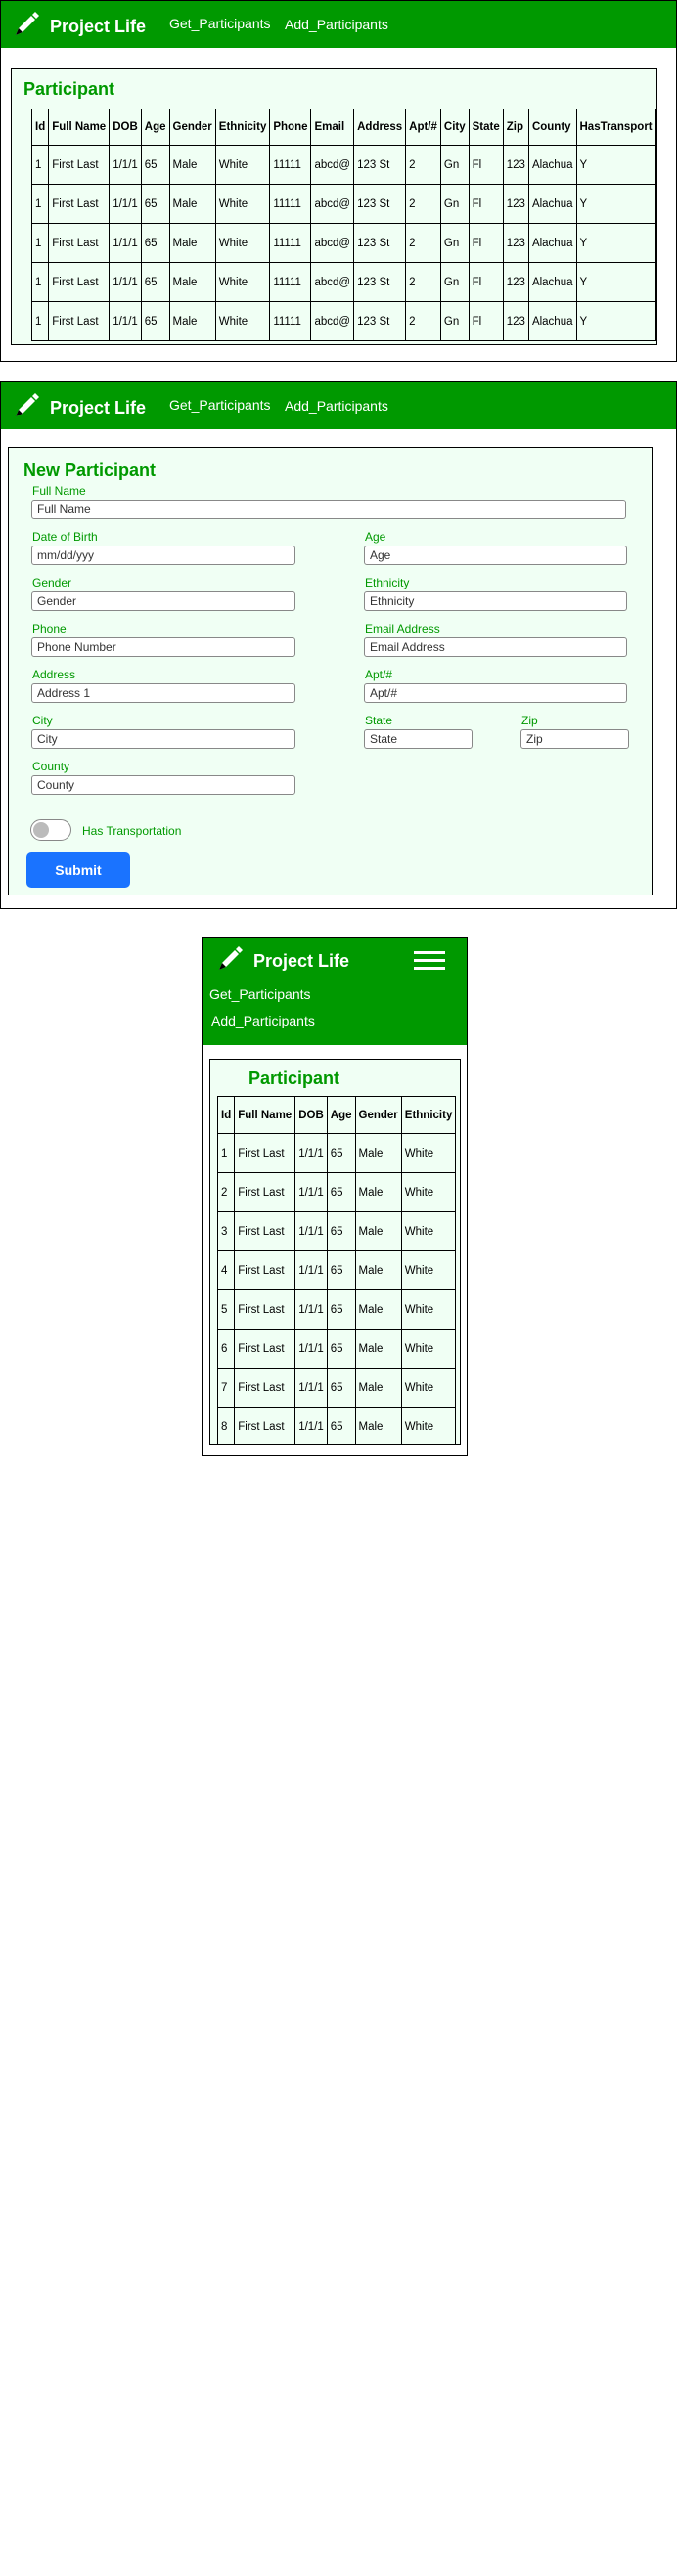 This screenshot has width=677, height=2576. I want to click on table-row: 5 First Last 1/1/1 65 Male White, so click(336, 1309).